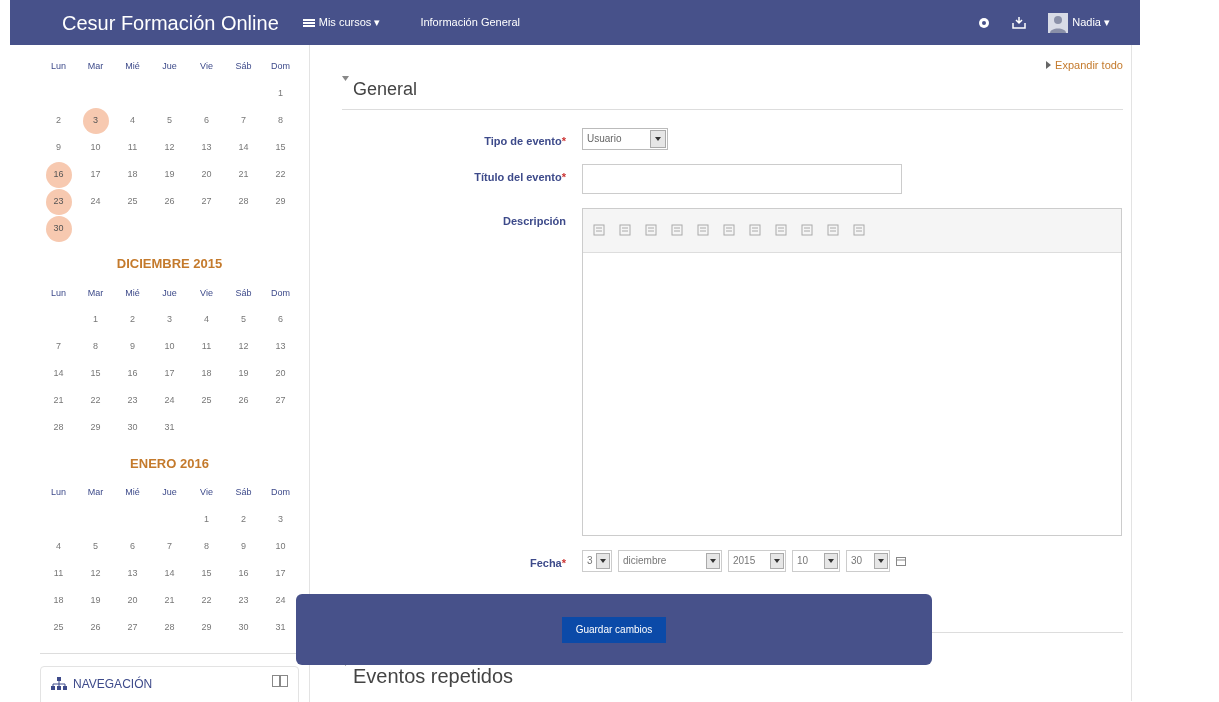  What do you see at coordinates (58, 174) in the screenshot?
I see `event-day: 16` at bounding box center [58, 174].